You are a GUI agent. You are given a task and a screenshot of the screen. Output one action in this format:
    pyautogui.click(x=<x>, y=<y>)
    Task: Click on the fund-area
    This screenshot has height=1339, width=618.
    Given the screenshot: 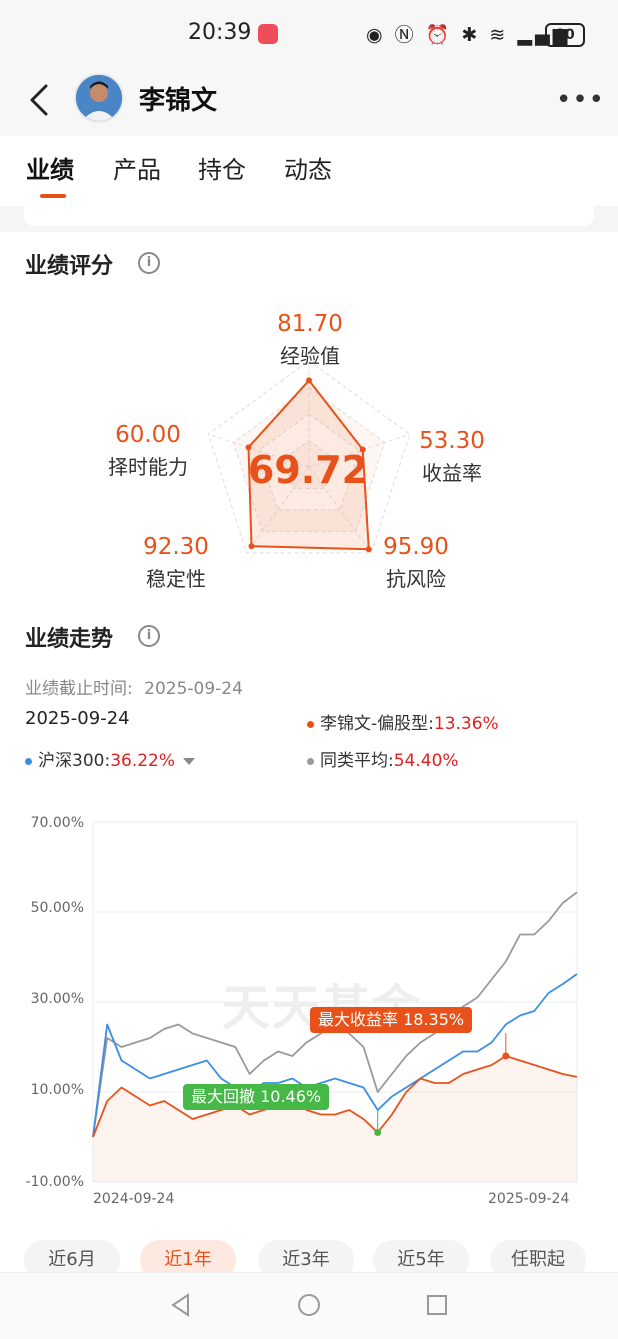 What is the action you would take?
    pyautogui.click(x=335, y=1119)
    